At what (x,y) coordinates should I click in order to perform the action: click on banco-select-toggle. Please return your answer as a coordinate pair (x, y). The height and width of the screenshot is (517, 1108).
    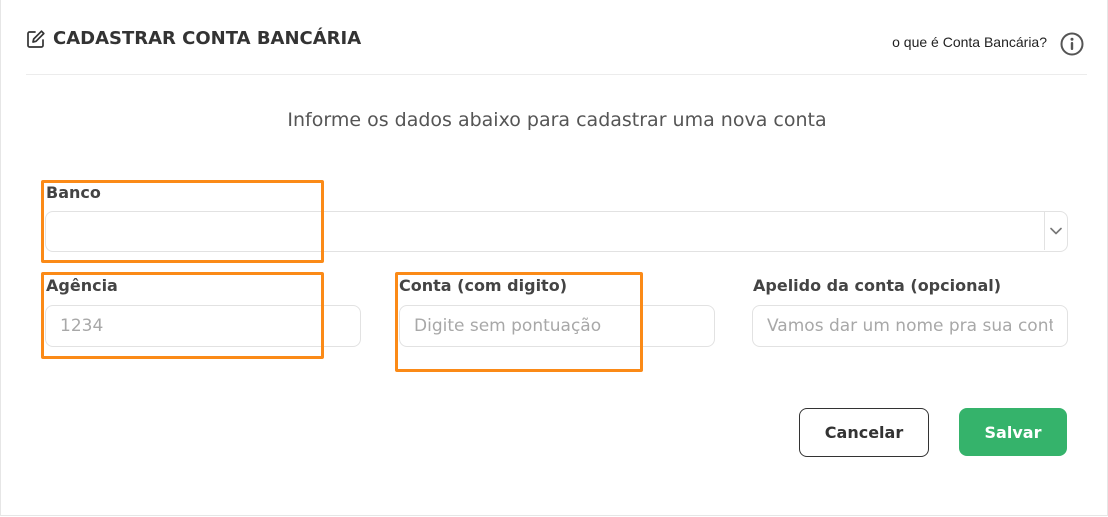
    Looking at the image, I should click on (1055, 231).